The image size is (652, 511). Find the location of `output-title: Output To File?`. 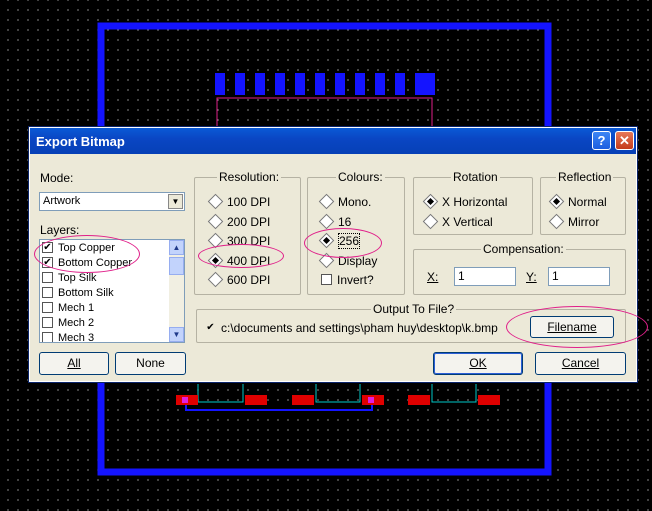

output-title: Output To File? is located at coordinates (414, 309).